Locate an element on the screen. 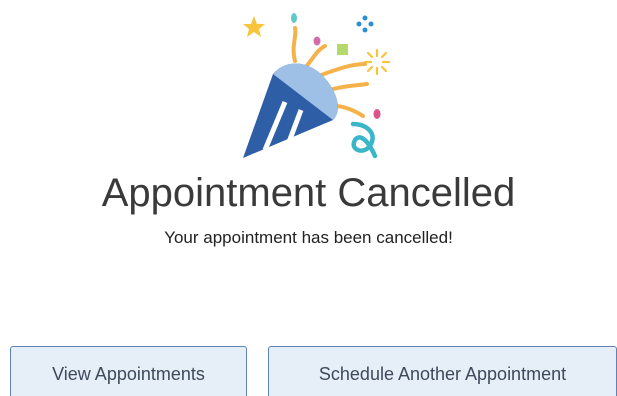 The height and width of the screenshot is (396, 617). view-appointments-button: View Appointments is located at coordinates (128, 371).